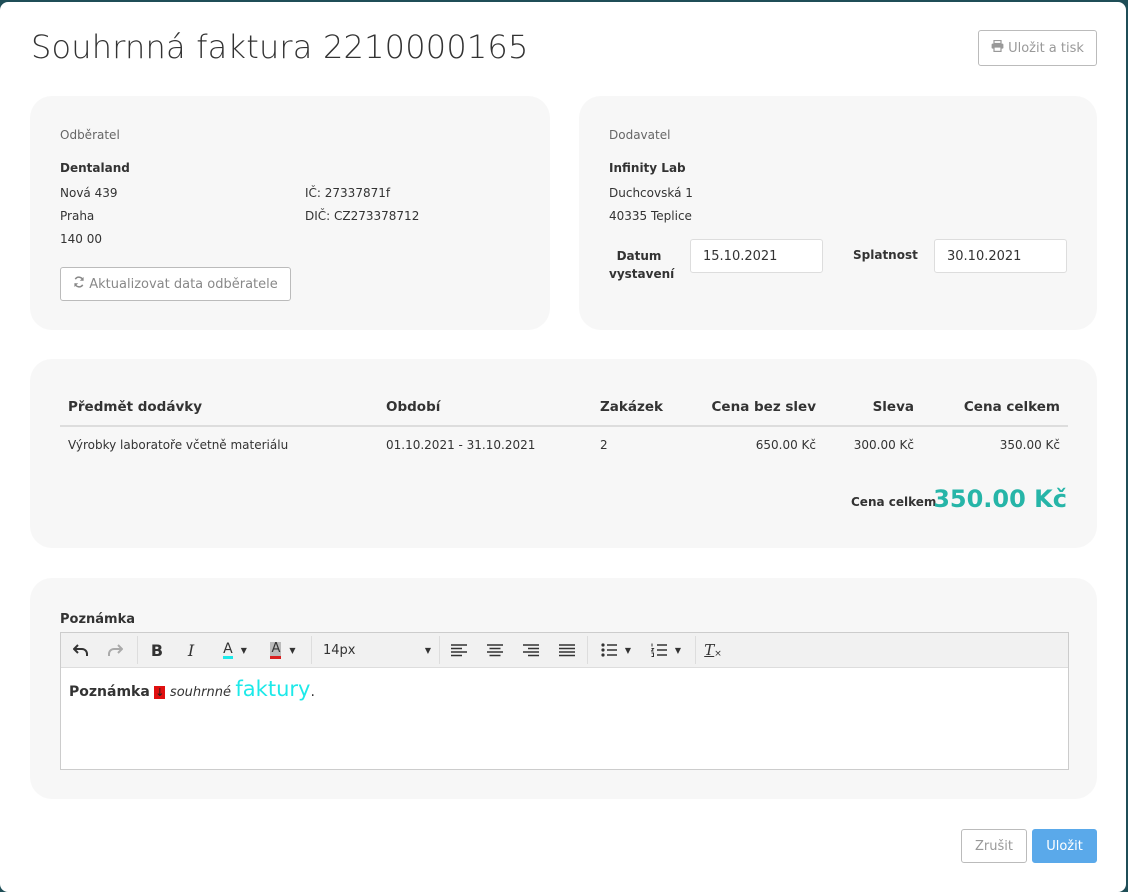 The height and width of the screenshot is (892, 1128). Describe the element at coordinates (95, 168) in the screenshot. I see `customer-name: Dentaland` at that location.